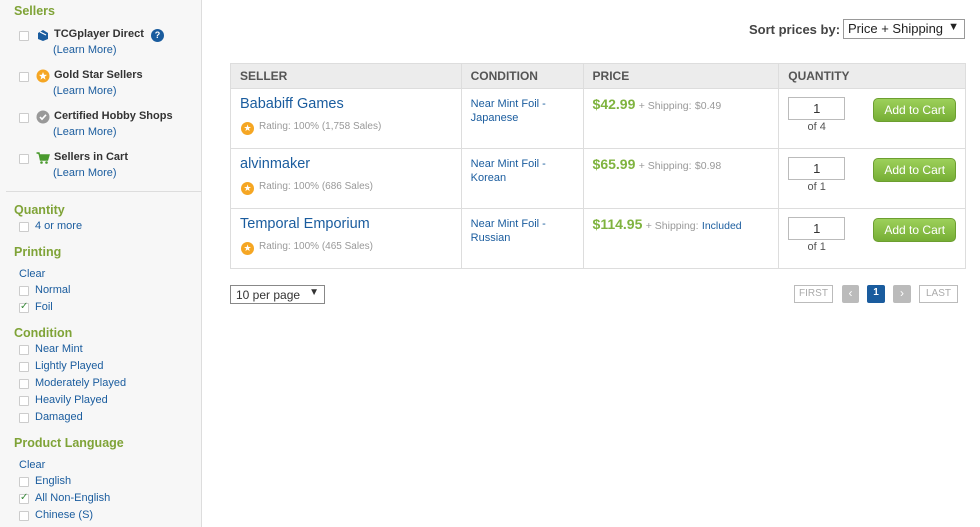 The image size is (980, 527). Describe the element at coordinates (73, 498) in the screenshot. I see `filter-option-label: All Non-English` at that location.